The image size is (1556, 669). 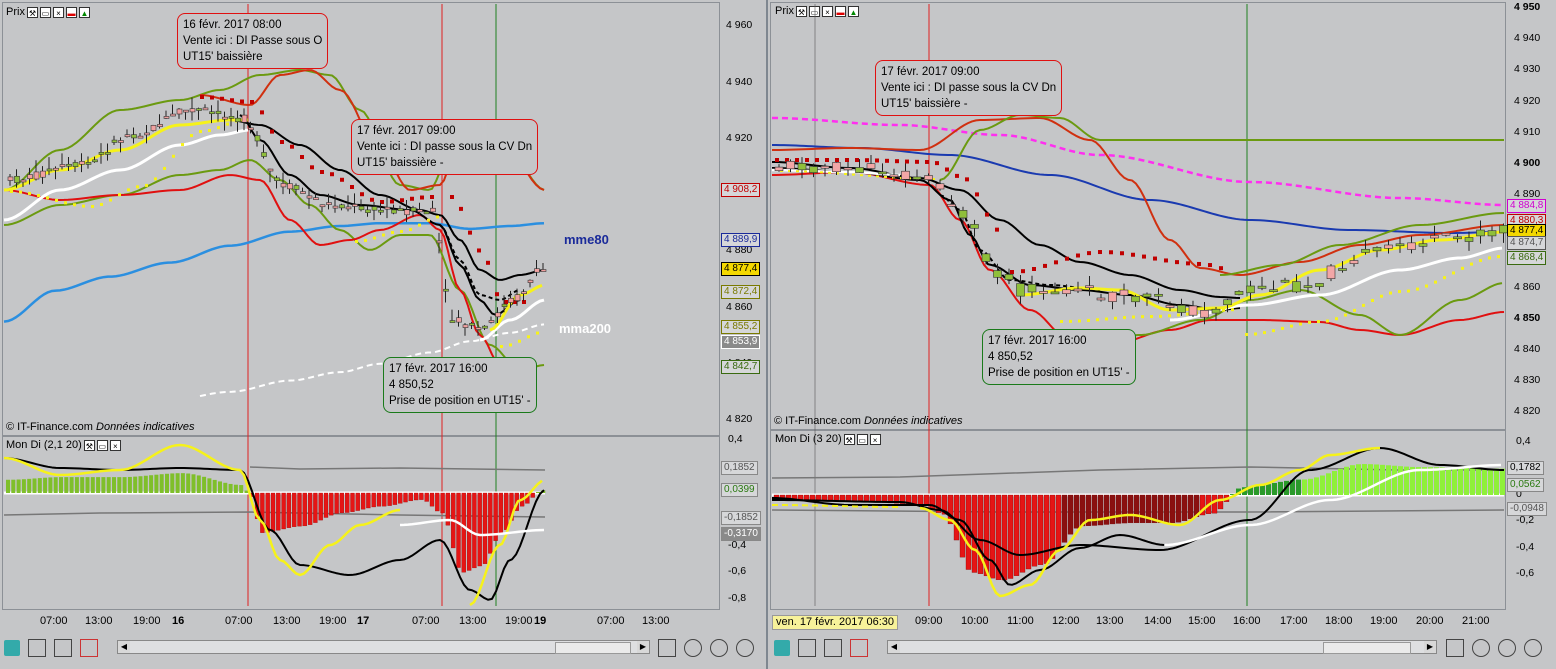 I want to click on price-badge: 4 877,4, so click(x=741, y=269).